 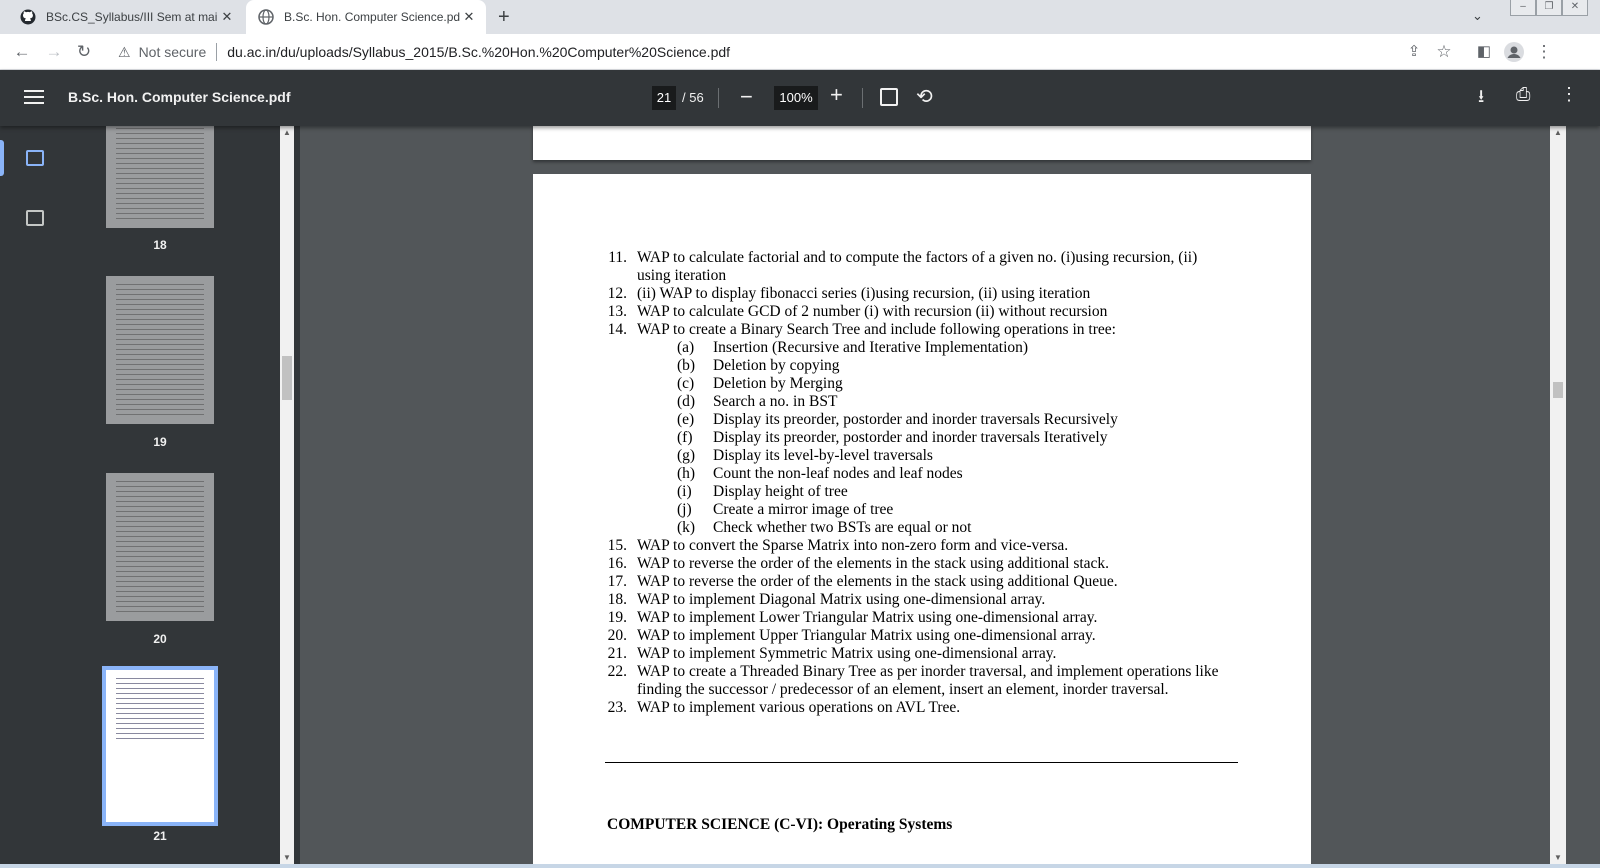 What do you see at coordinates (617, 707) in the screenshot?
I see `list-item-number: 23.` at bounding box center [617, 707].